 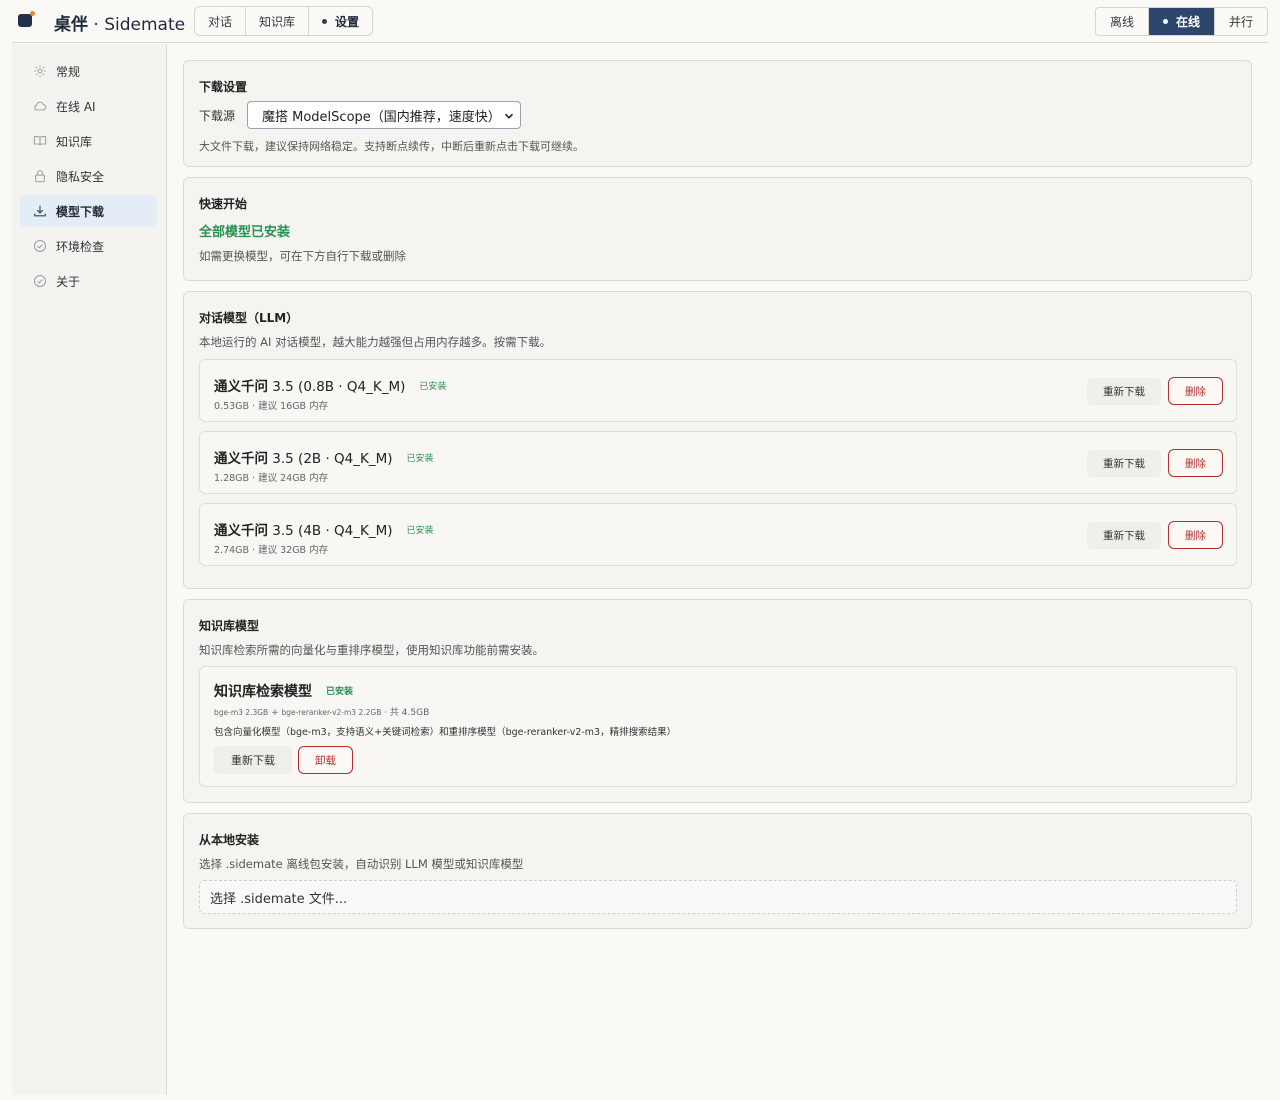 I want to click on section-title: 知识库模型, so click(x=229, y=626).